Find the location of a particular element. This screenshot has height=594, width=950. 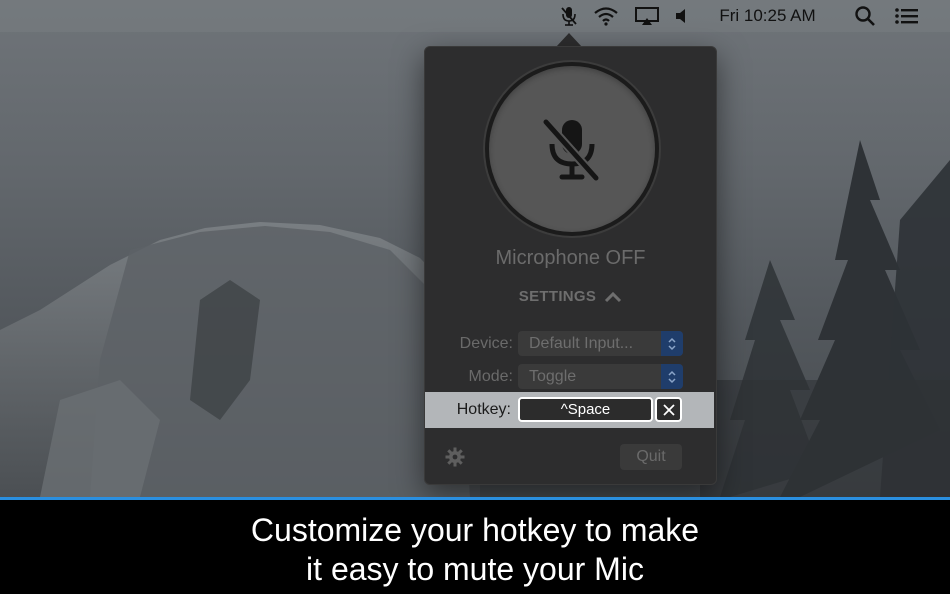

chevron-up-icon is located at coordinates (613, 296).